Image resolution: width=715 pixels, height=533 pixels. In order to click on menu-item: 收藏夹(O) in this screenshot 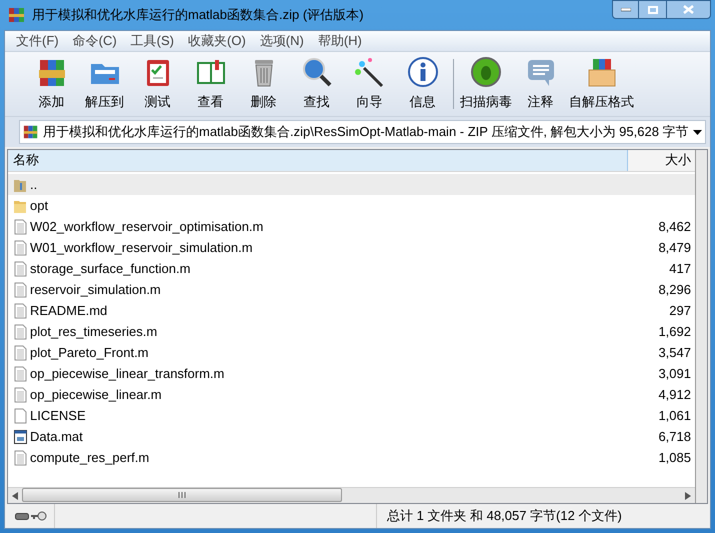, I will do `click(217, 41)`.